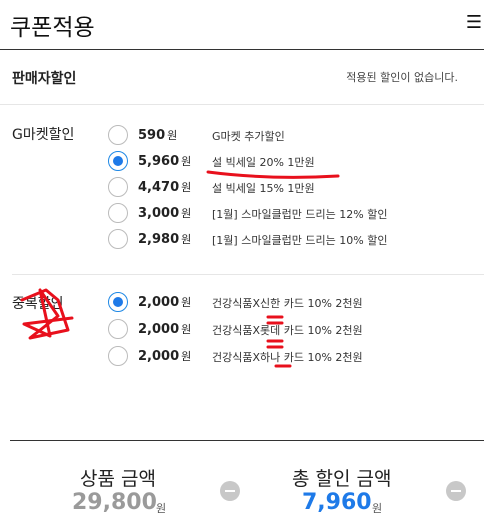 This screenshot has width=484, height=515. I want to click on section-divider, so click(248, 274).